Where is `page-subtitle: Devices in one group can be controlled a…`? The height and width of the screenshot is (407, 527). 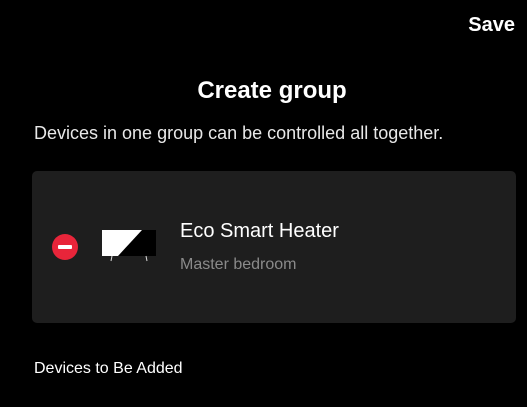 page-subtitle: Devices in one group can be controlled a… is located at coordinates (239, 133).